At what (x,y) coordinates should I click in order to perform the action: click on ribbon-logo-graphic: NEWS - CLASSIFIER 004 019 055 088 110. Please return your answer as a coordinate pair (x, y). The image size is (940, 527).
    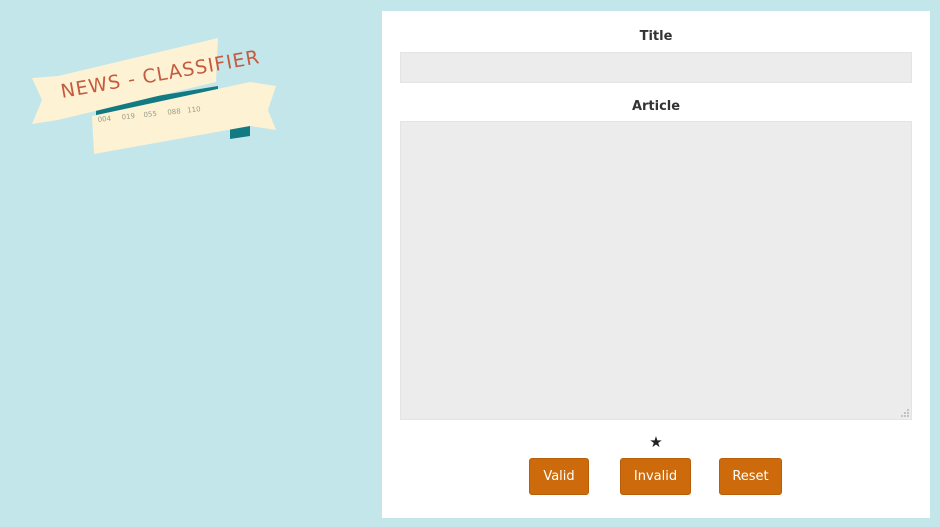
    Looking at the image, I should click on (154, 96).